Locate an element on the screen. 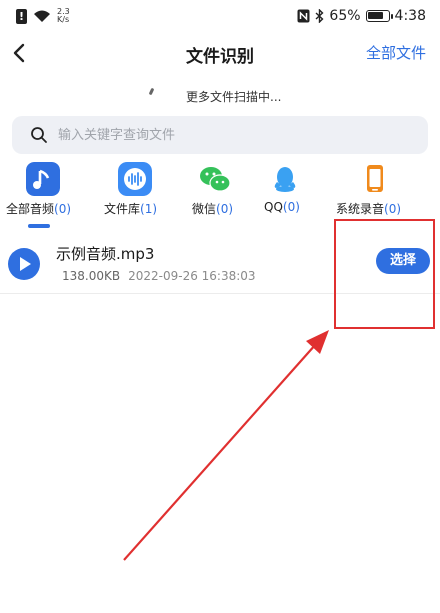 This screenshot has width=440, height=613. tab-qq-label: QQ(0) is located at coordinates (282, 207).